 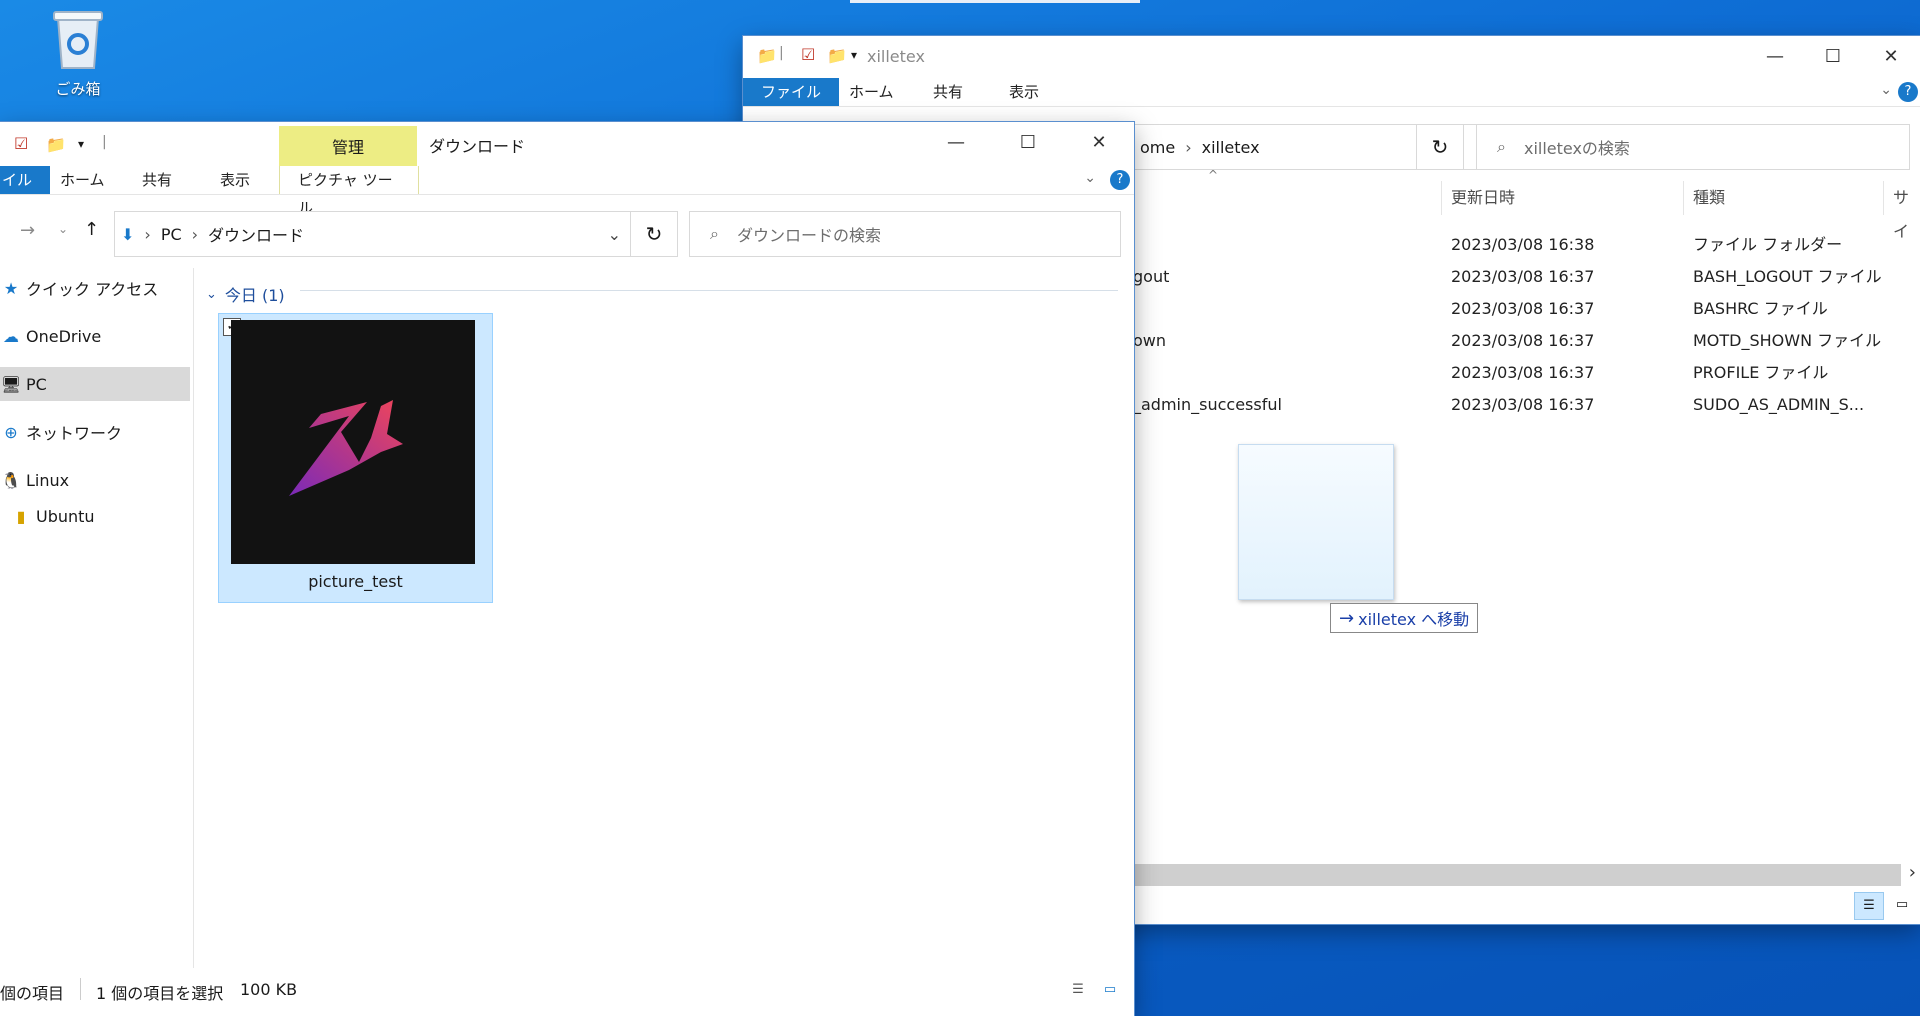 What do you see at coordinates (100, 516) in the screenshot?
I see `nav-ubuntu: ▮ Ubuntu` at bounding box center [100, 516].